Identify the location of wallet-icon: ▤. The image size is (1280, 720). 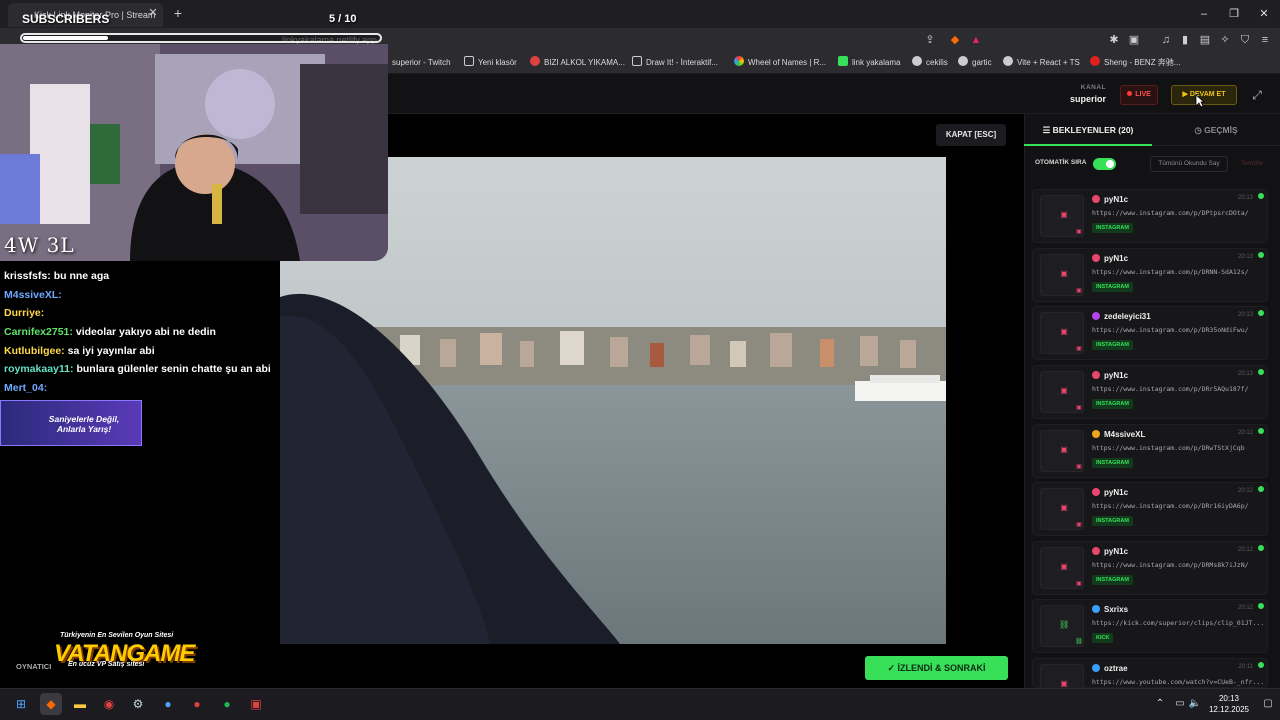
(1205, 40).